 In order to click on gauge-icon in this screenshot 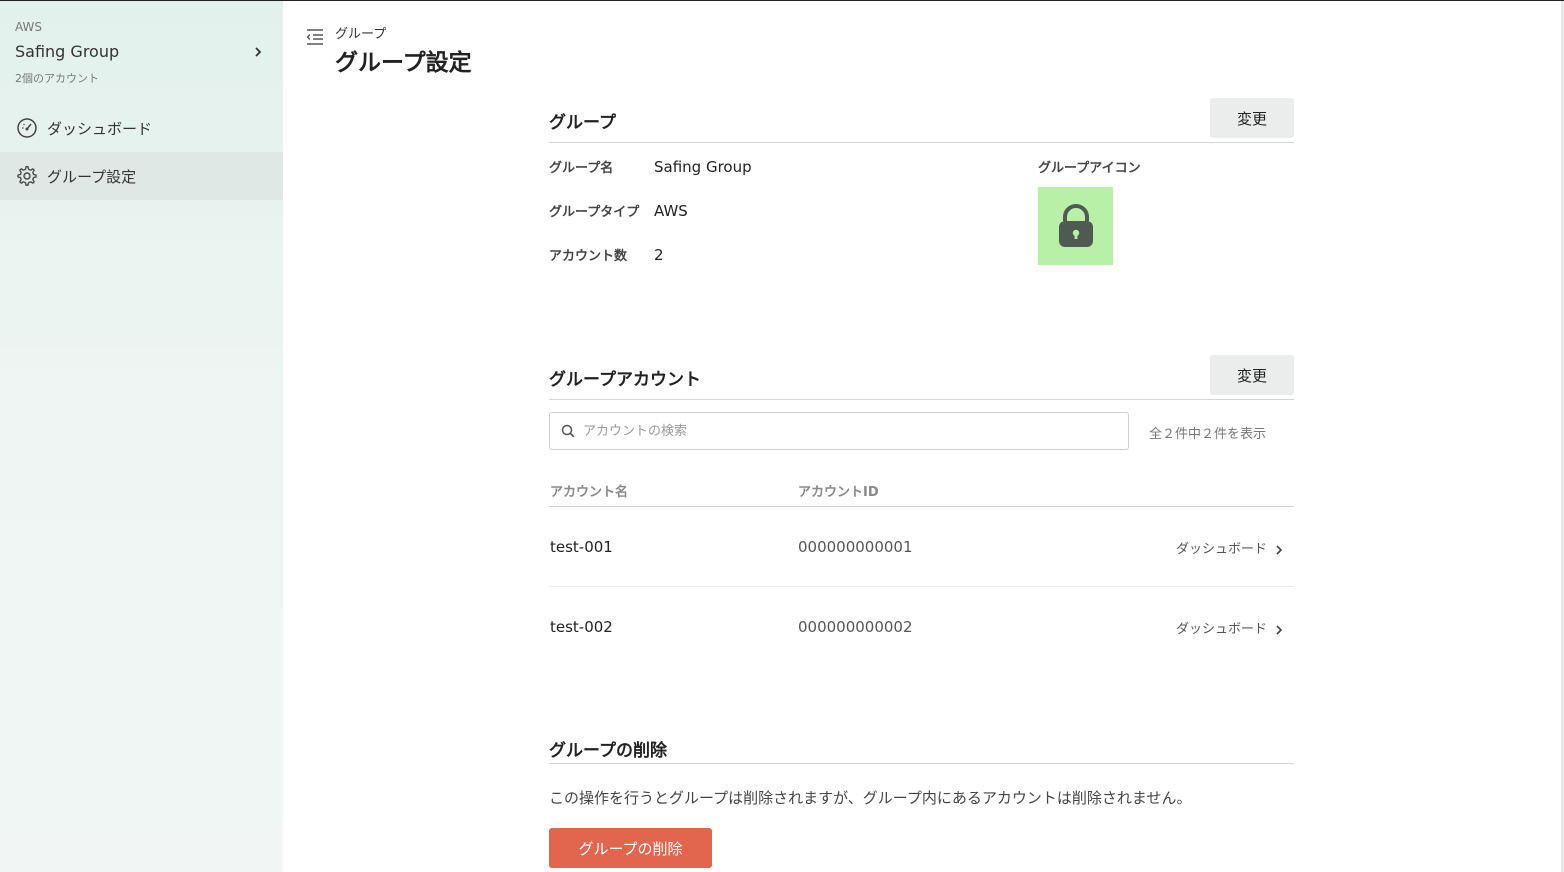, I will do `click(27, 128)`.